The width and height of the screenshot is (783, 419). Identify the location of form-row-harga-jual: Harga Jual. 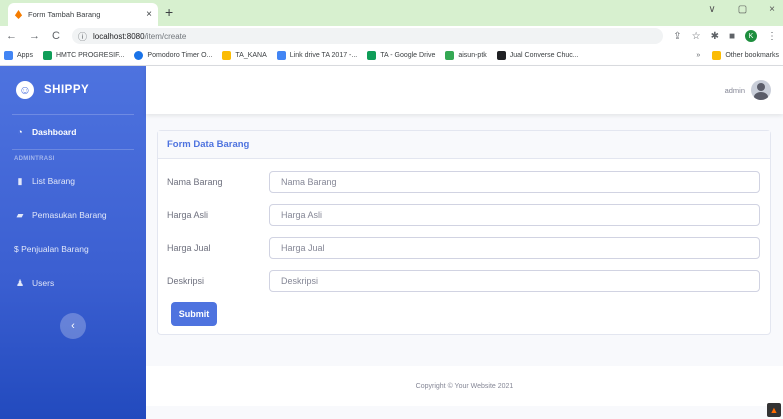
(465, 248).